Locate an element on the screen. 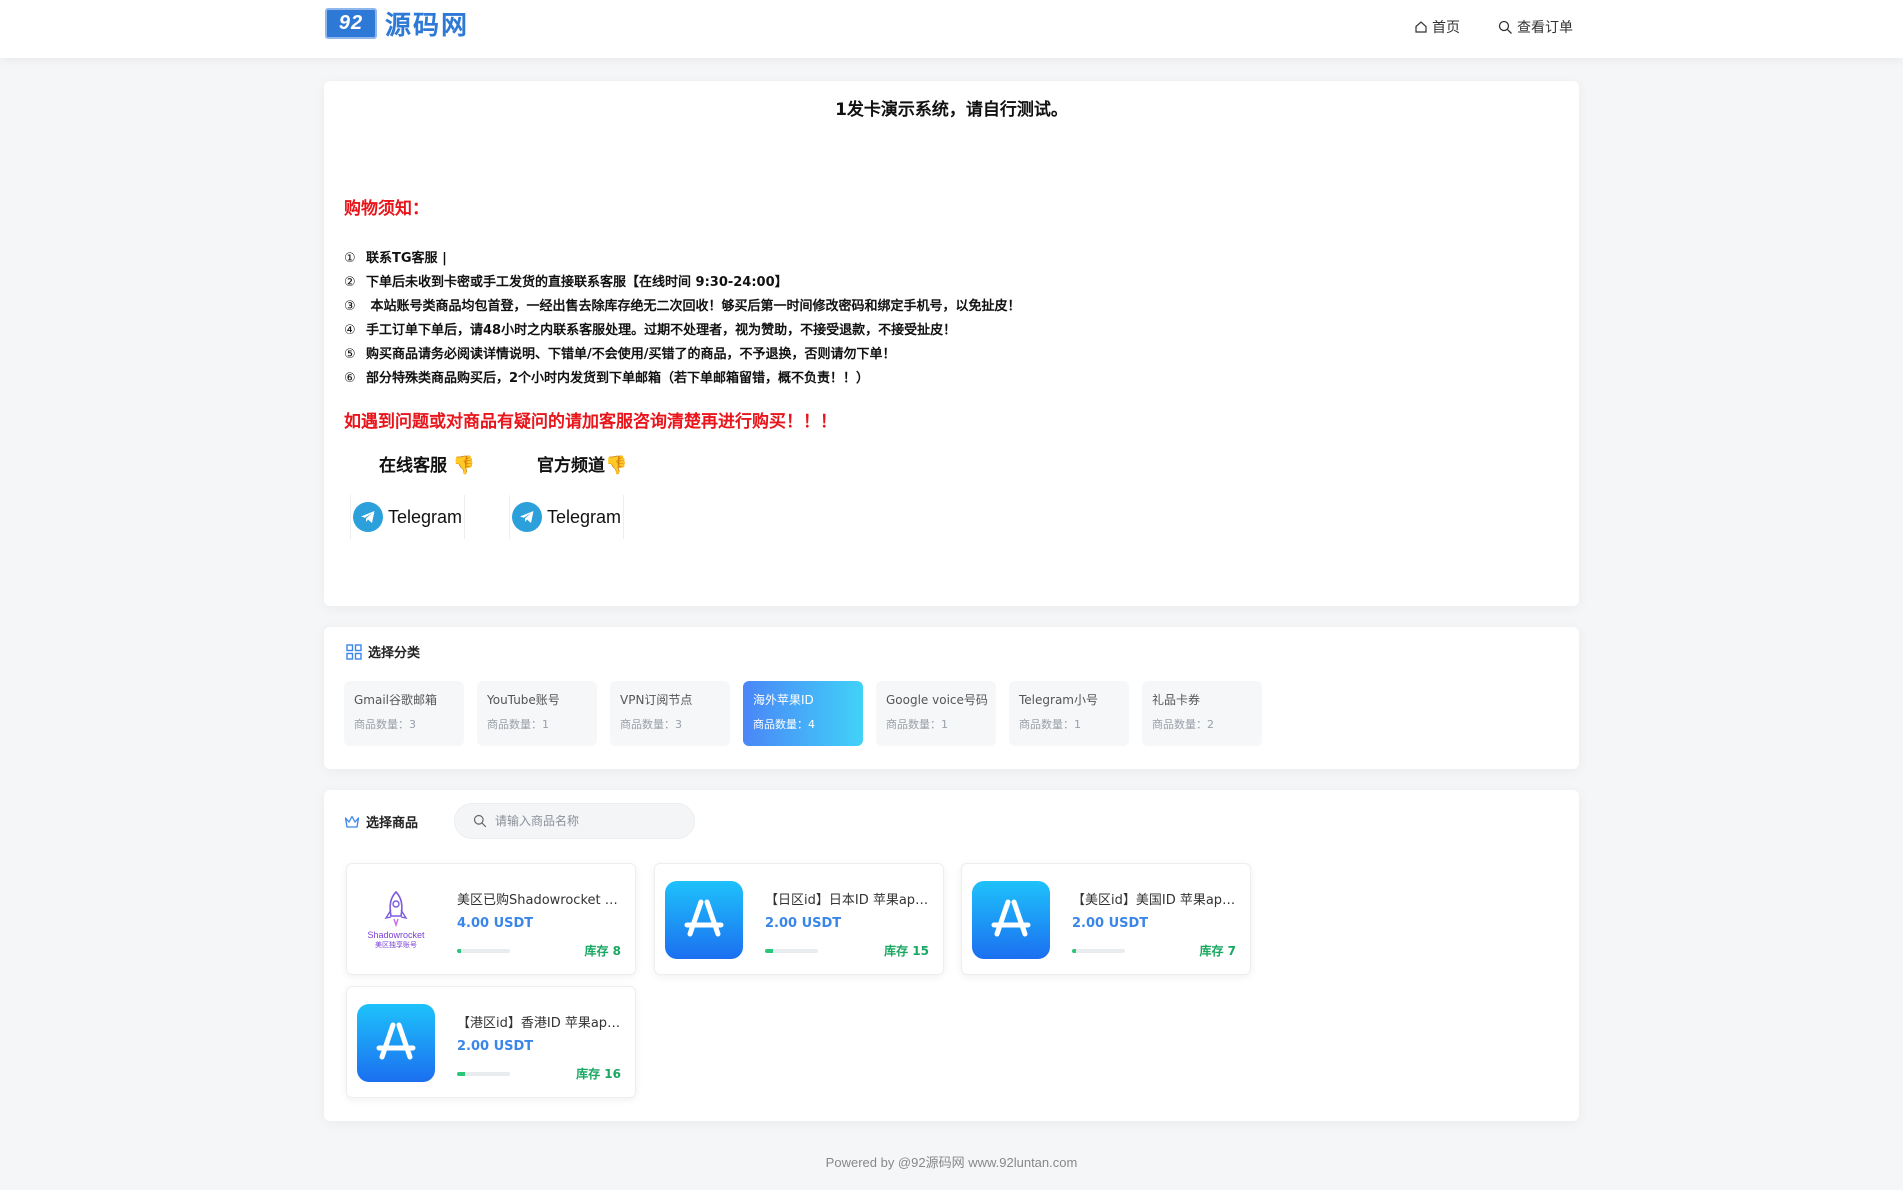 This screenshot has width=1903, height=1190. product-search-input is located at coordinates (590, 821).